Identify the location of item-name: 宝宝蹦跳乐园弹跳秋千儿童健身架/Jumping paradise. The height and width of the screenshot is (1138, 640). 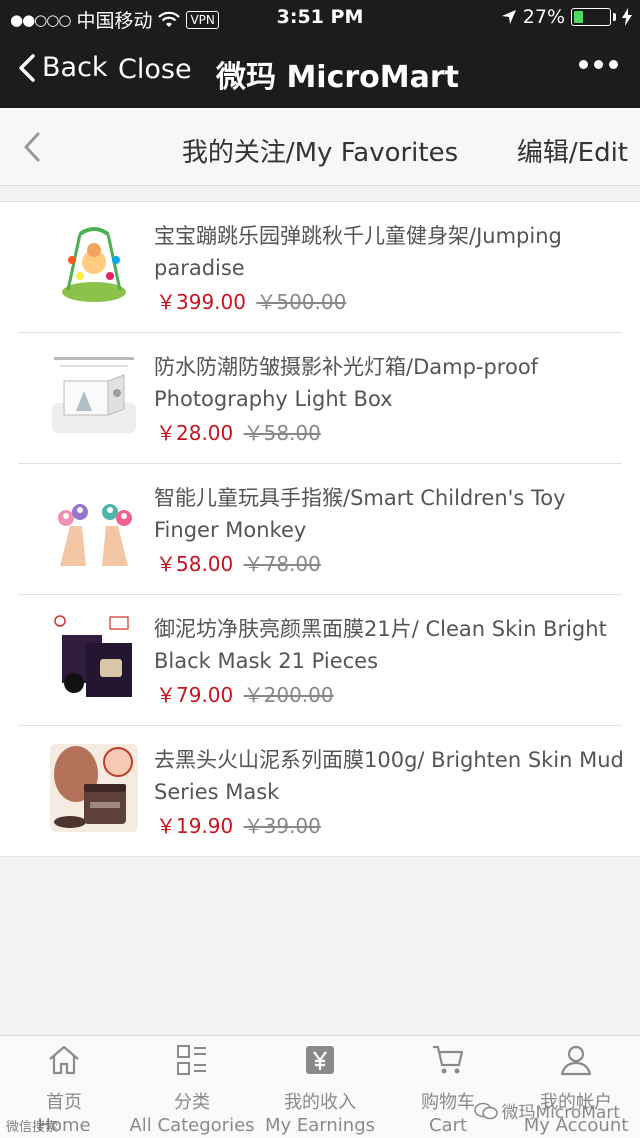
(358, 252).